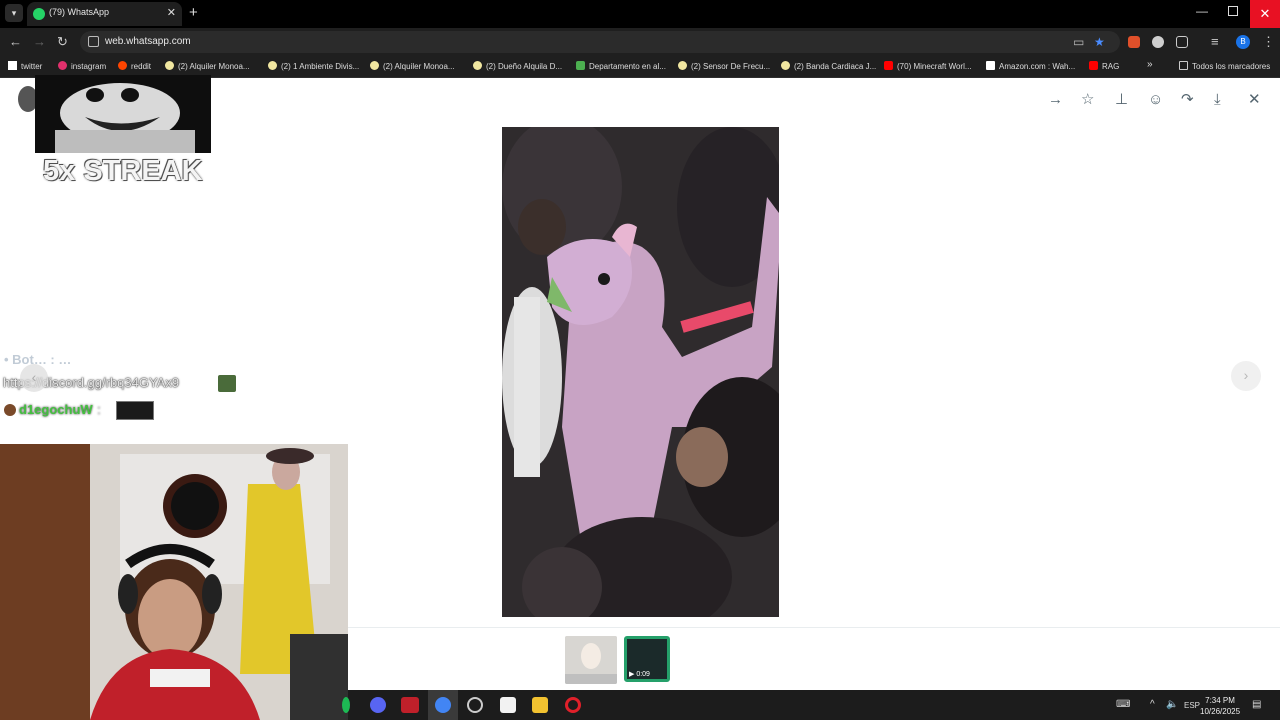 The image size is (1280, 720). Describe the element at coordinates (122, 65) in the screenshot. I see `reddit-icon` at that location.